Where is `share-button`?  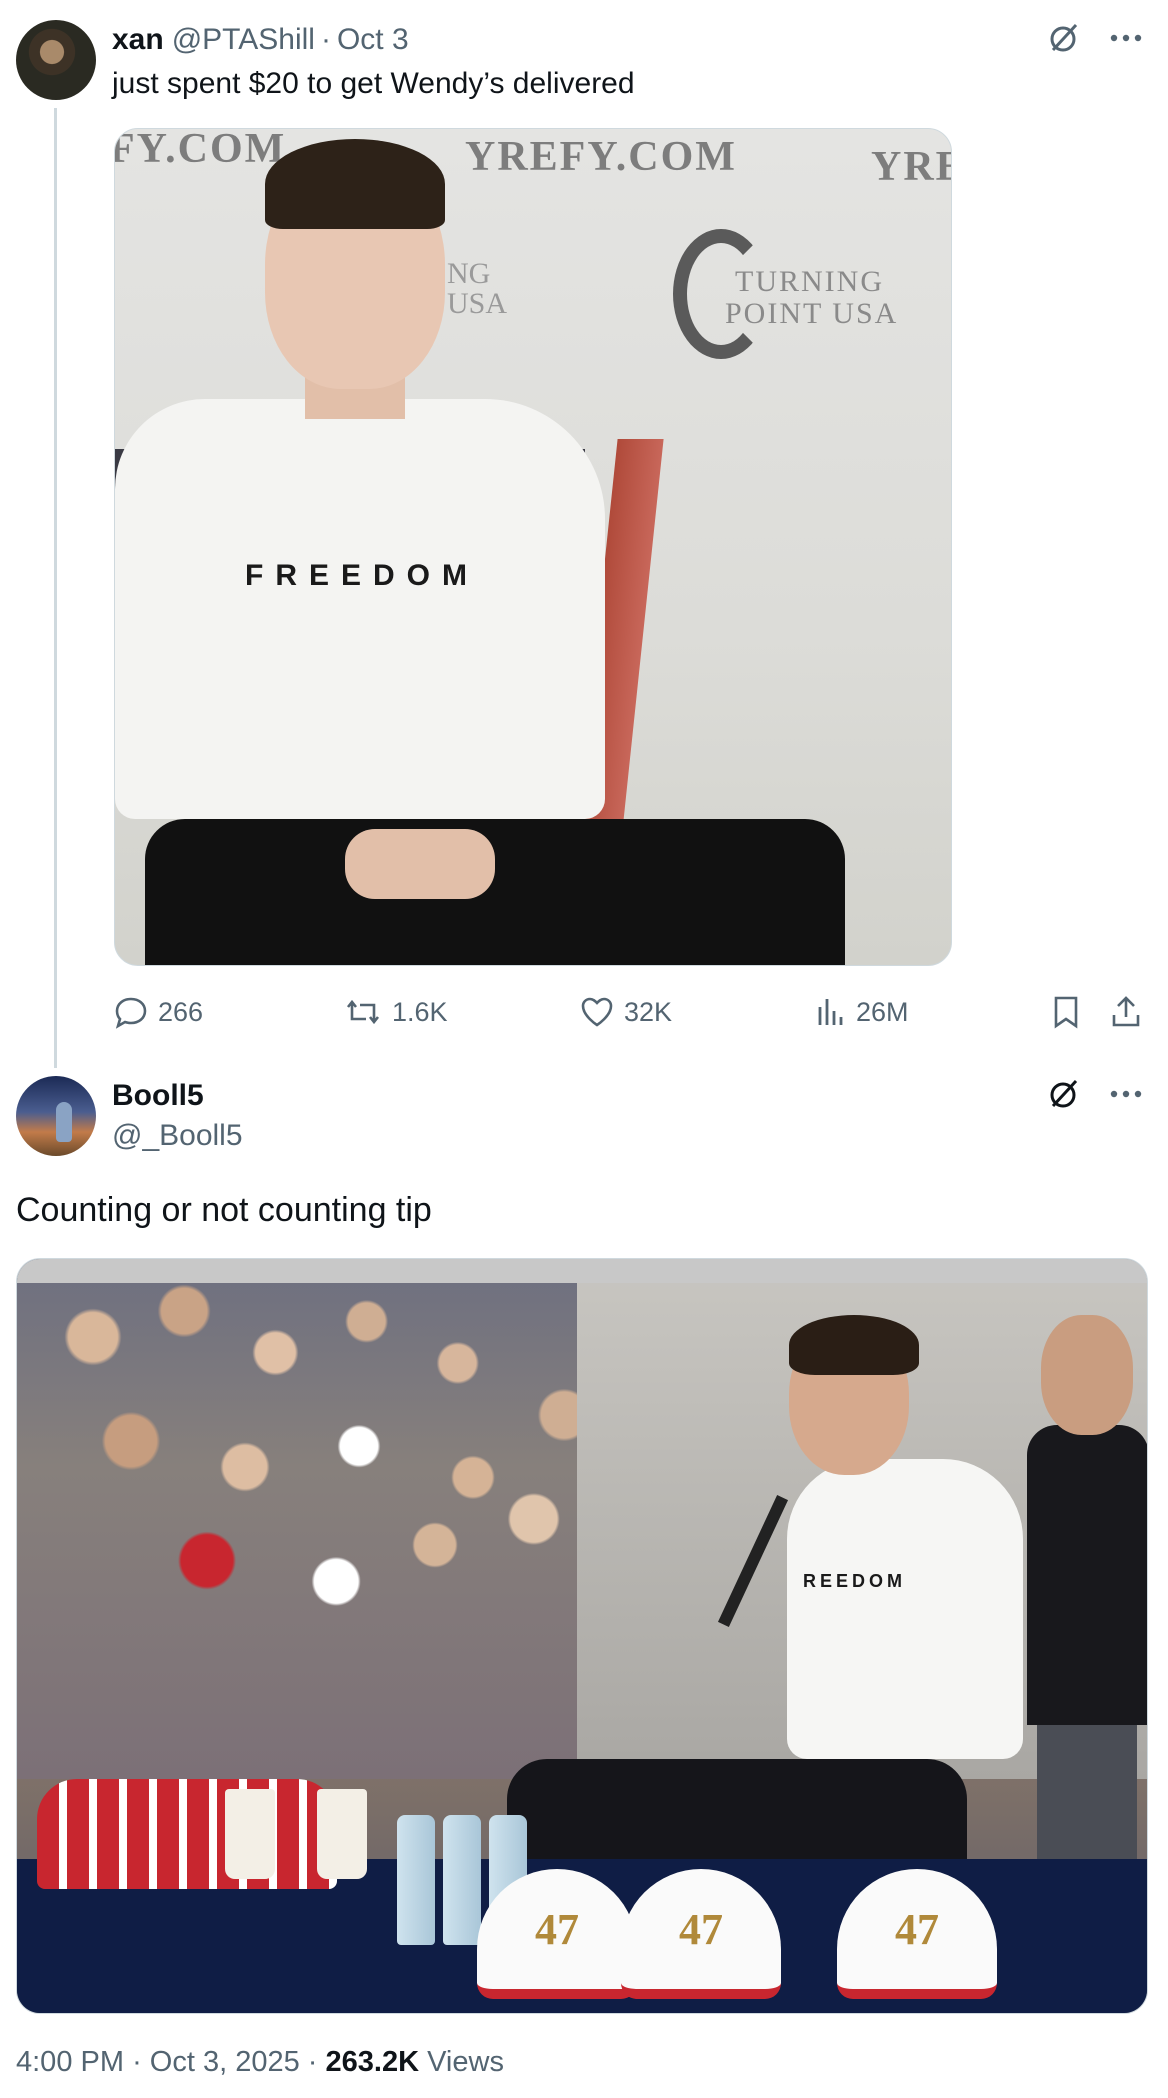 share-button is located at coordinates (1126, 1012).